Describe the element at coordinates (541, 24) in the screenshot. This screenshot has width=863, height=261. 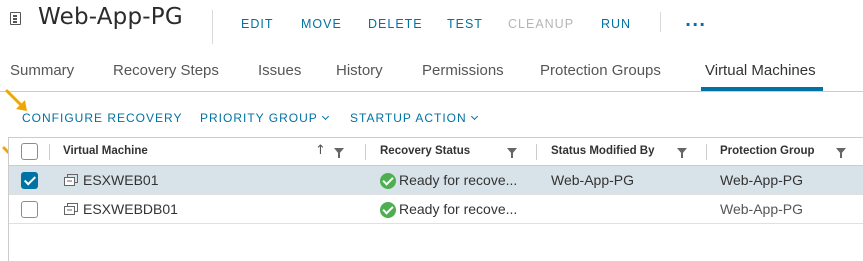
I see `cleanup-button: CLEANUP` at that location.